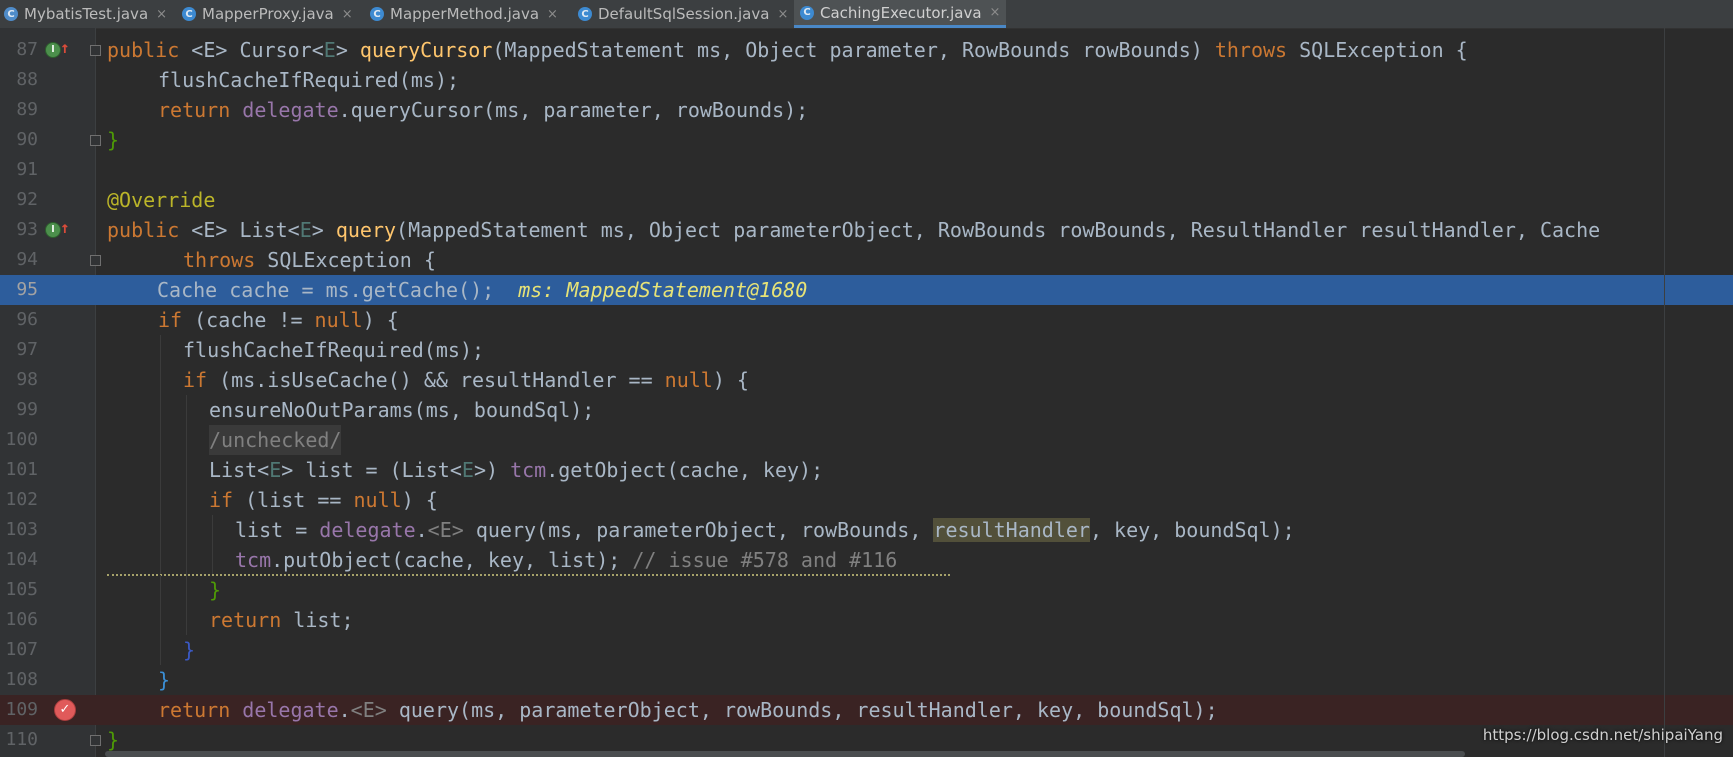 This screenshot has width=1733, height=757. What do you see at coordinates (27, 49) in the screenshot?
I see `line-number: 87` at bounding box center [27, 49].